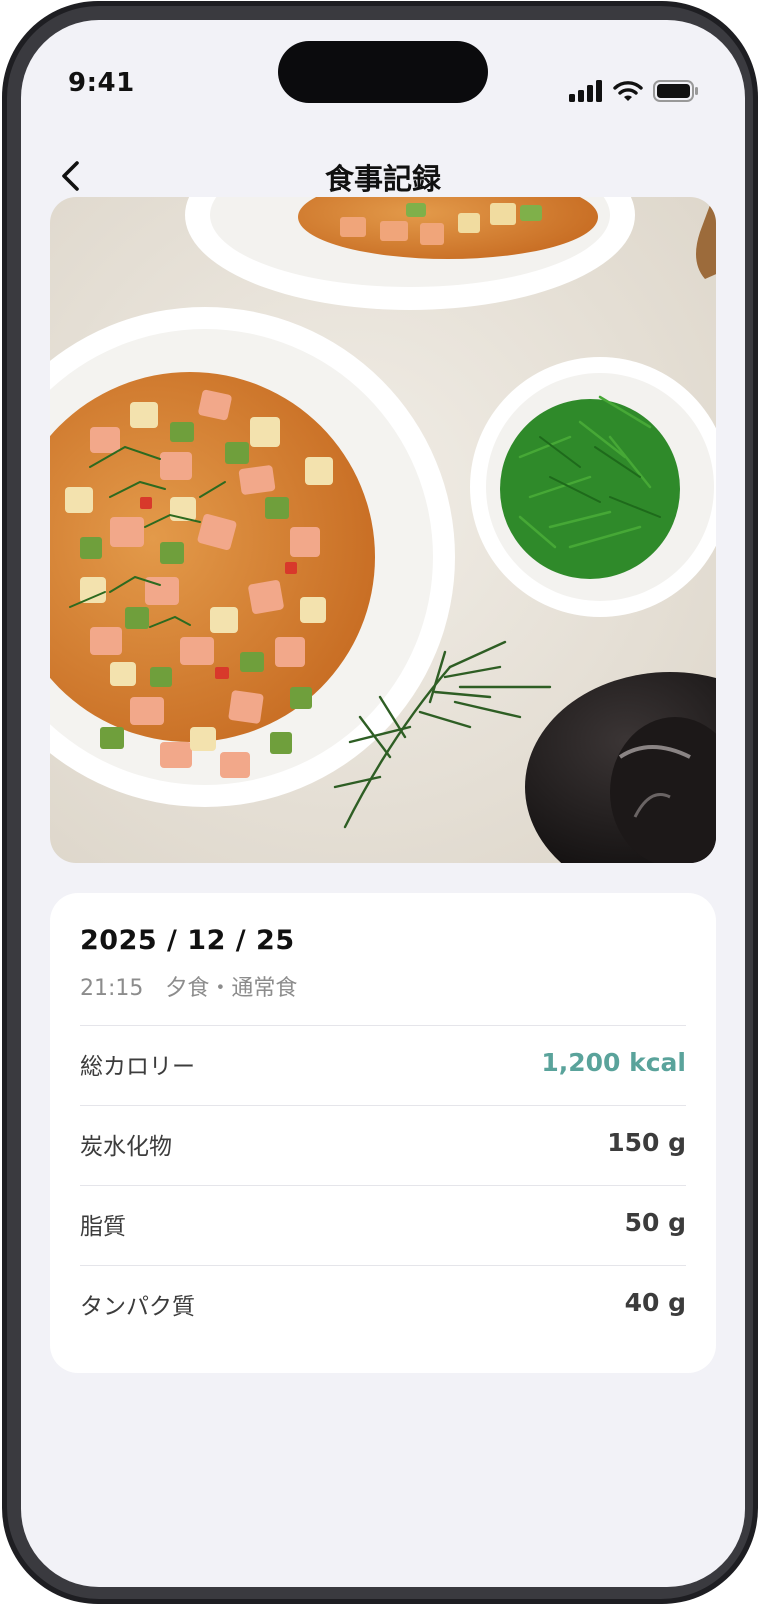  I want to click on record-time-type: 21:15 夕食・通常食, so click(189, 988).